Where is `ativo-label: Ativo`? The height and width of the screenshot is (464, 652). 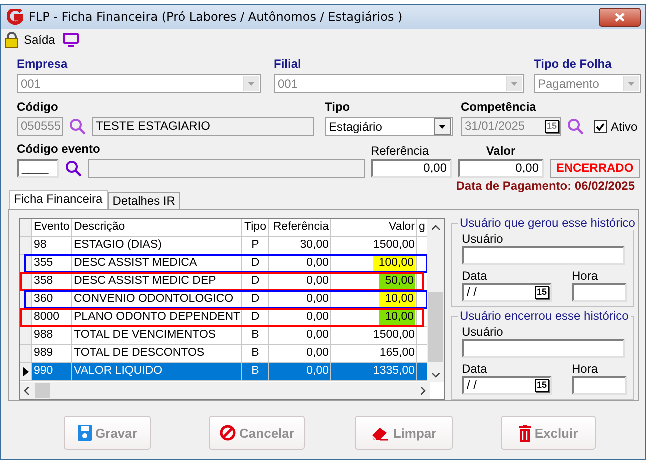 ativo-label: Ativo is located at coordinates (624, 127).